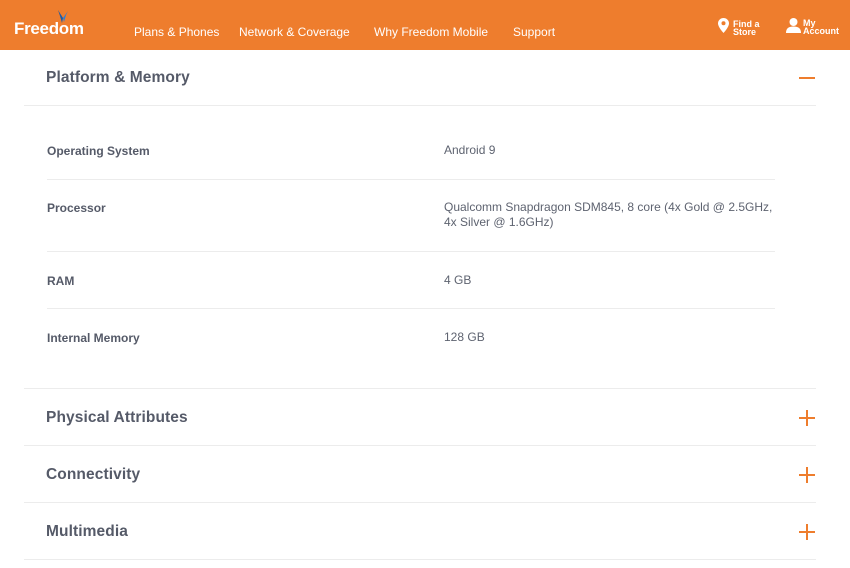 The image size is (850, 568). Describe the element at coordinates (793, 25) in the screenshot. I see `person-icon` at that location.